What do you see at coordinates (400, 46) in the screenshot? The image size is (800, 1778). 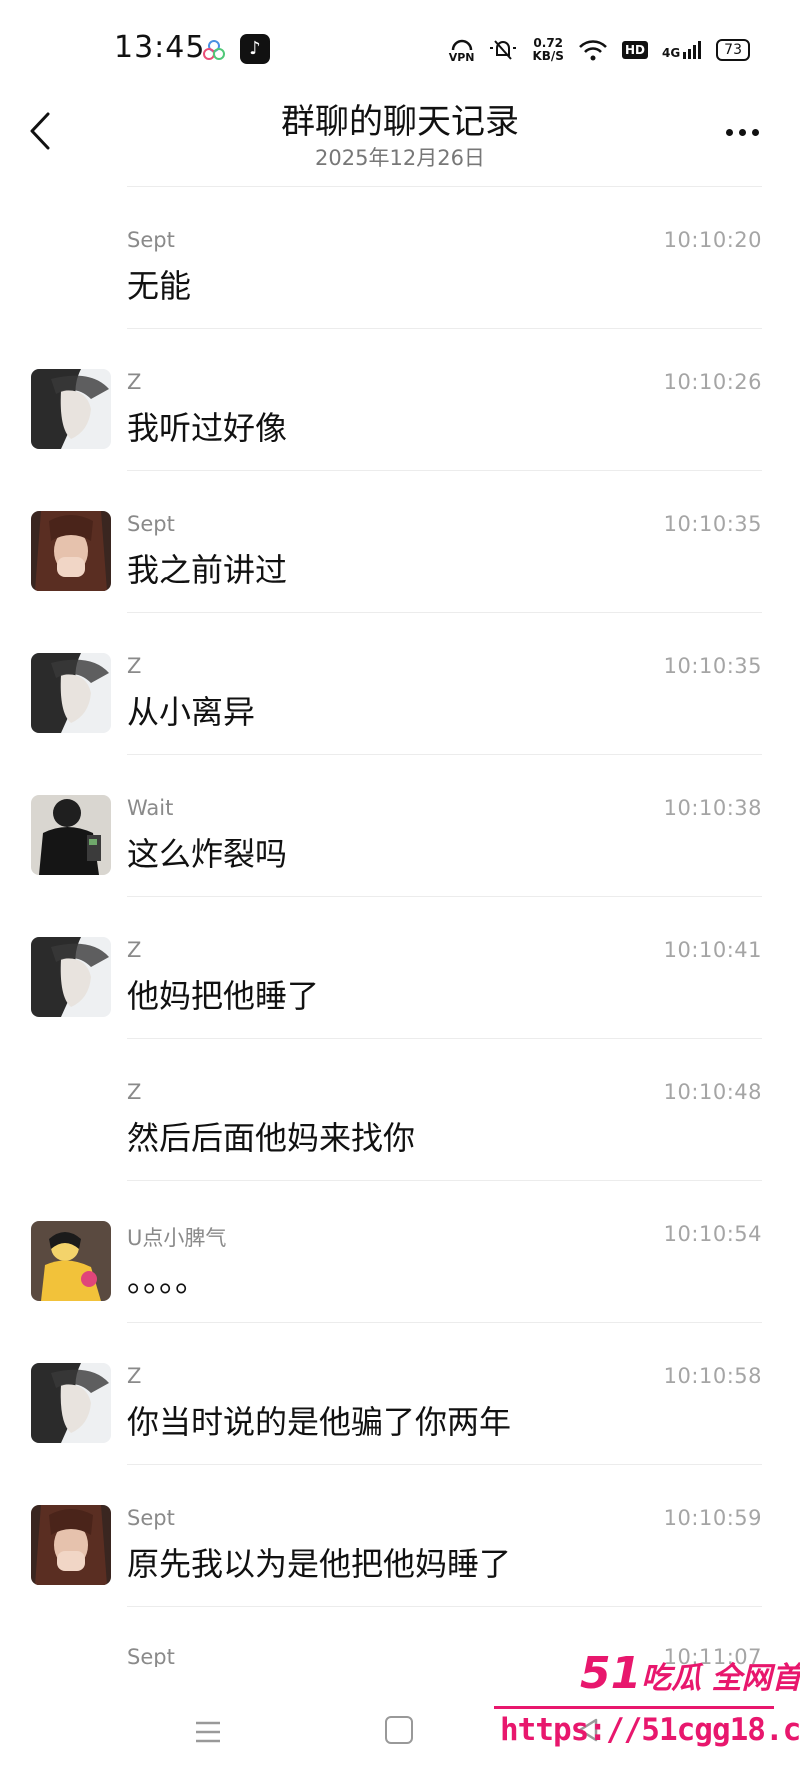 I see `status-bar: 13:45 ♪ VPN 0.72 KB/S HD 4G 73` at bounding box center [400, 46].